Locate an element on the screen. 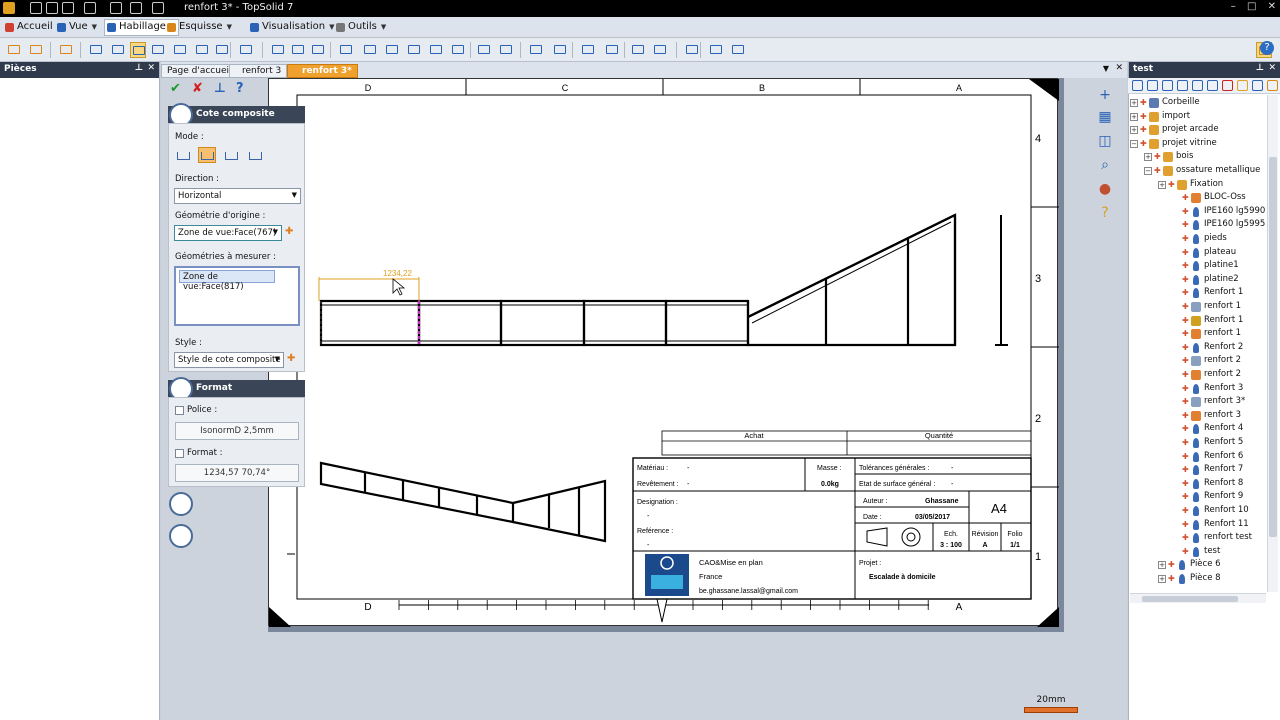 The height and width of the screenshot is (720, 1280). tree-item: + ✚ Pièce 6 is located at coordinates (1198, 565).